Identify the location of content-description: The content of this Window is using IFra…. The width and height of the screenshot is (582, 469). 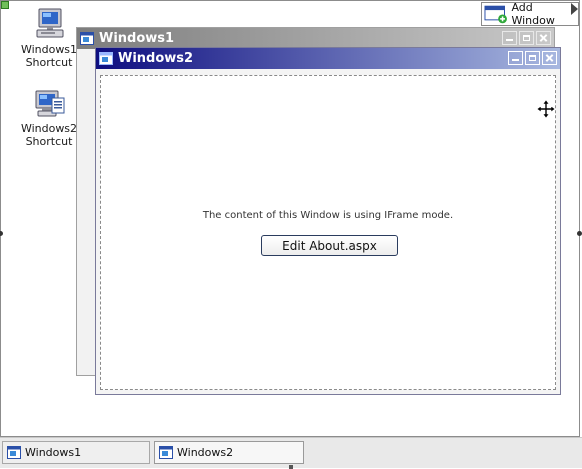
(328, 215).